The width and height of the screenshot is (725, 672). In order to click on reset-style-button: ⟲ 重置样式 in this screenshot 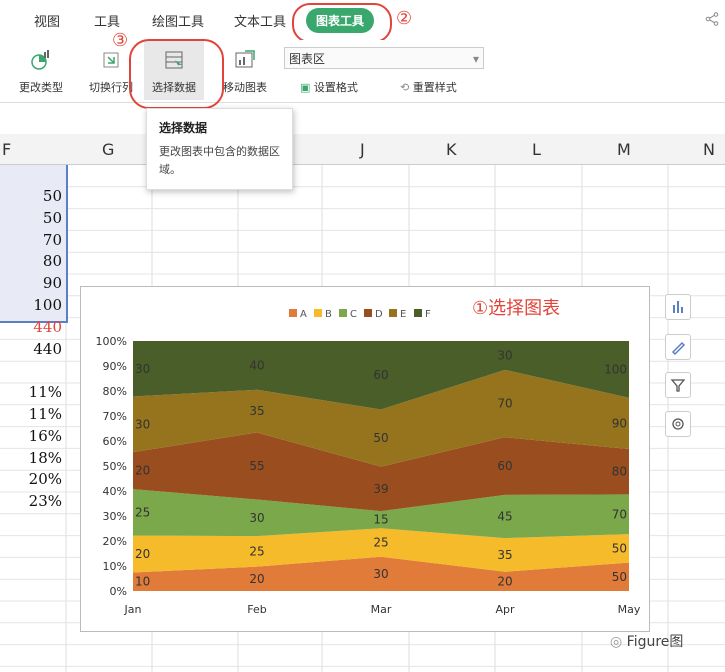, I will do `click(428, 87)`.